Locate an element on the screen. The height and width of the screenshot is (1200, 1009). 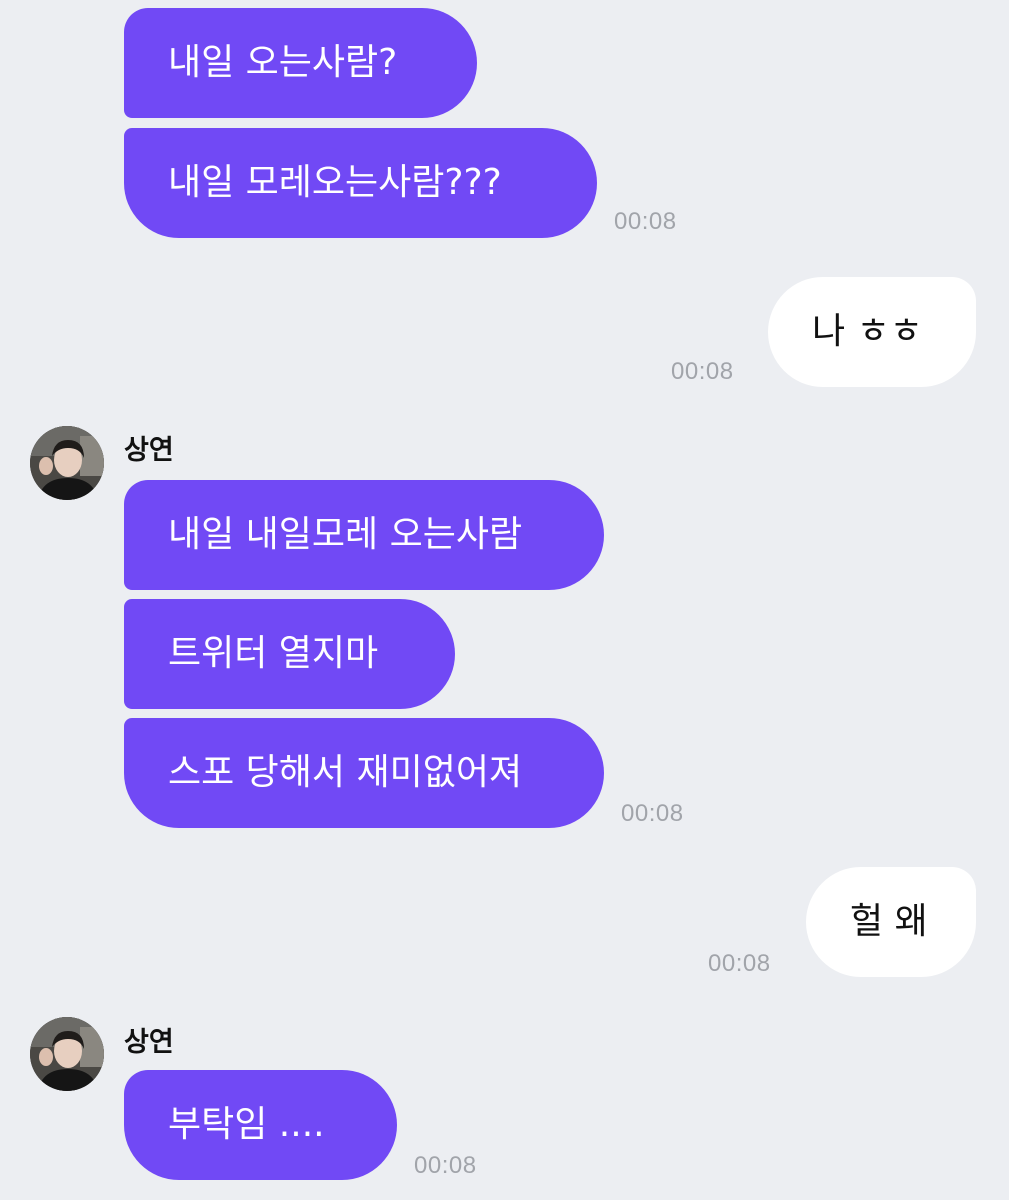
incoming-message-bubble: 스포 당해서 재미없어져 is located at coordinates (364, 773).